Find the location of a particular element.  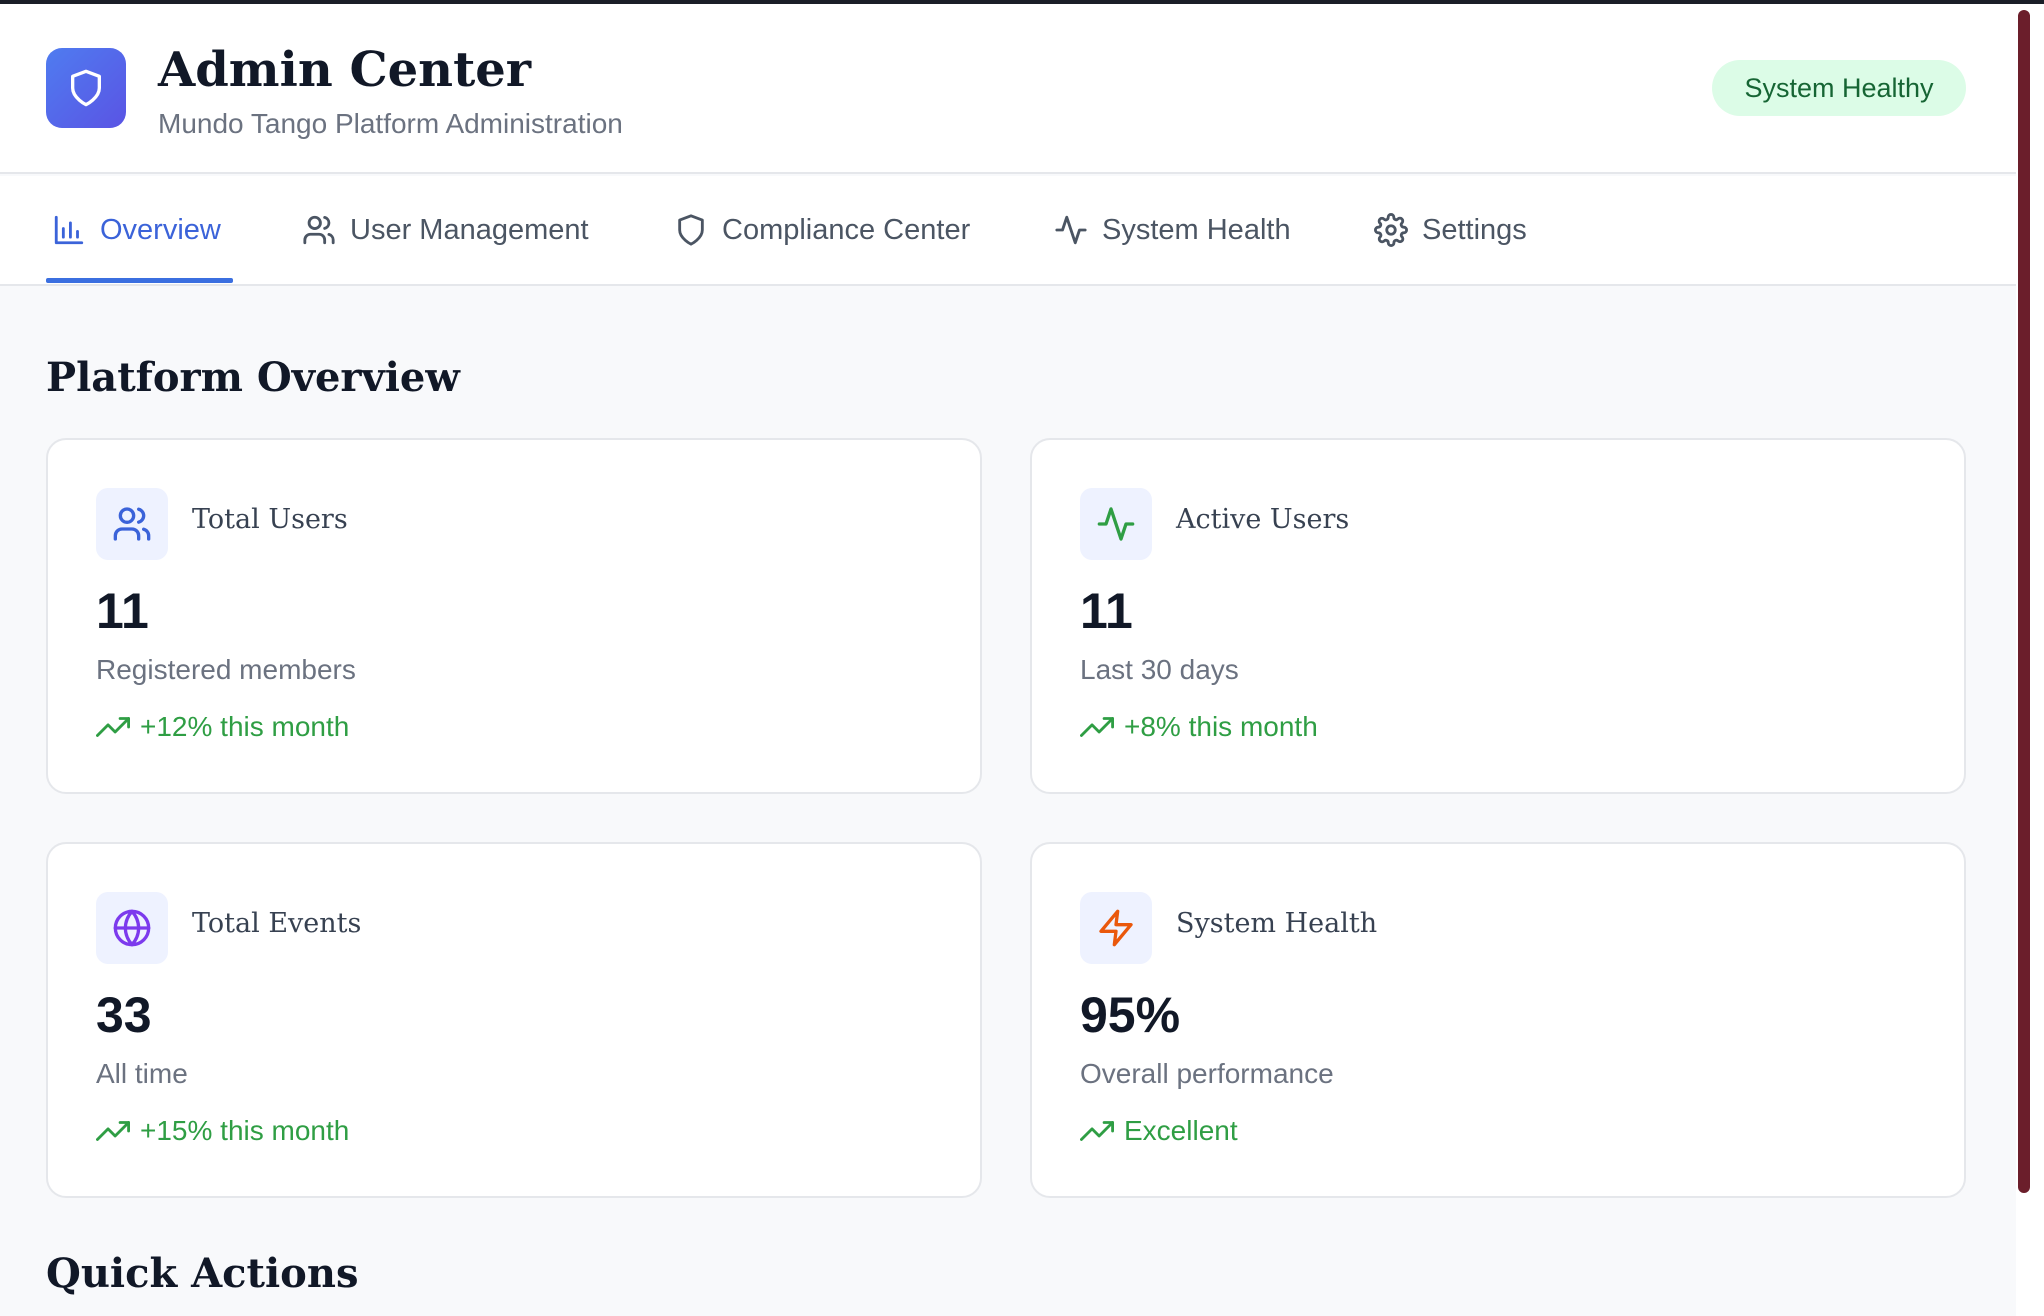

trend-text: +15% this month is located at coordinates (245, 1130).